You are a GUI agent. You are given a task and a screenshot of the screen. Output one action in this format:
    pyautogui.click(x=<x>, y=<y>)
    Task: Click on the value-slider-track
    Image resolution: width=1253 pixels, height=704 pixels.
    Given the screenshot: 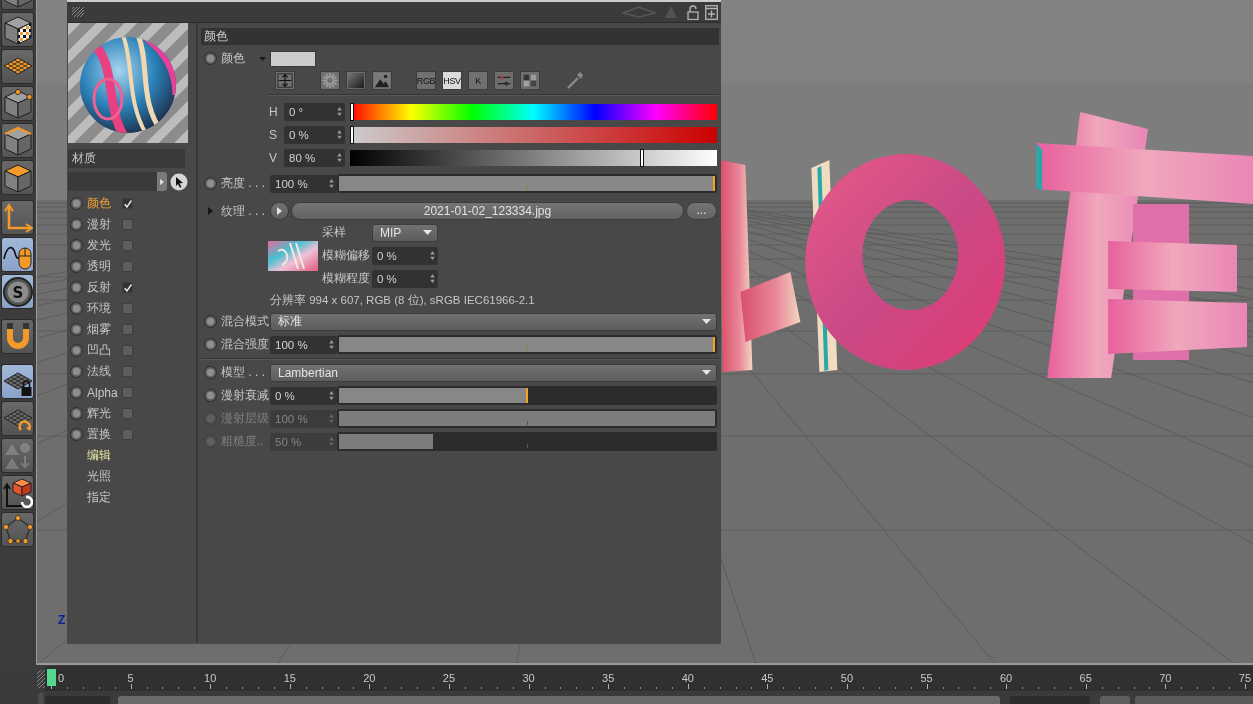 What is the action you would take?
    pyautogui.click(x=533, y=157)
    